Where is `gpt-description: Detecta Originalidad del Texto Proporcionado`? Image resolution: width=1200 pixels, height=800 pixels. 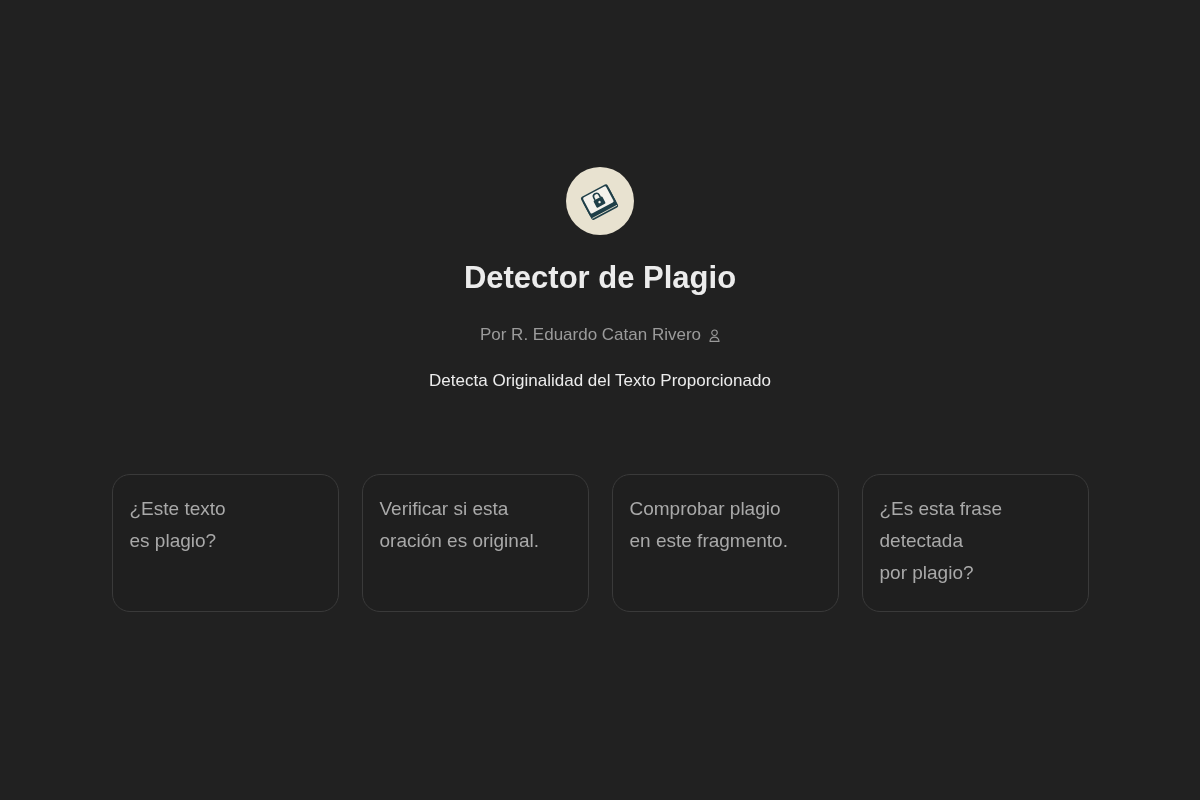
gpt-description: Detecta Originalidad del Texto Proporcionado is located at coordinates (600, 381).